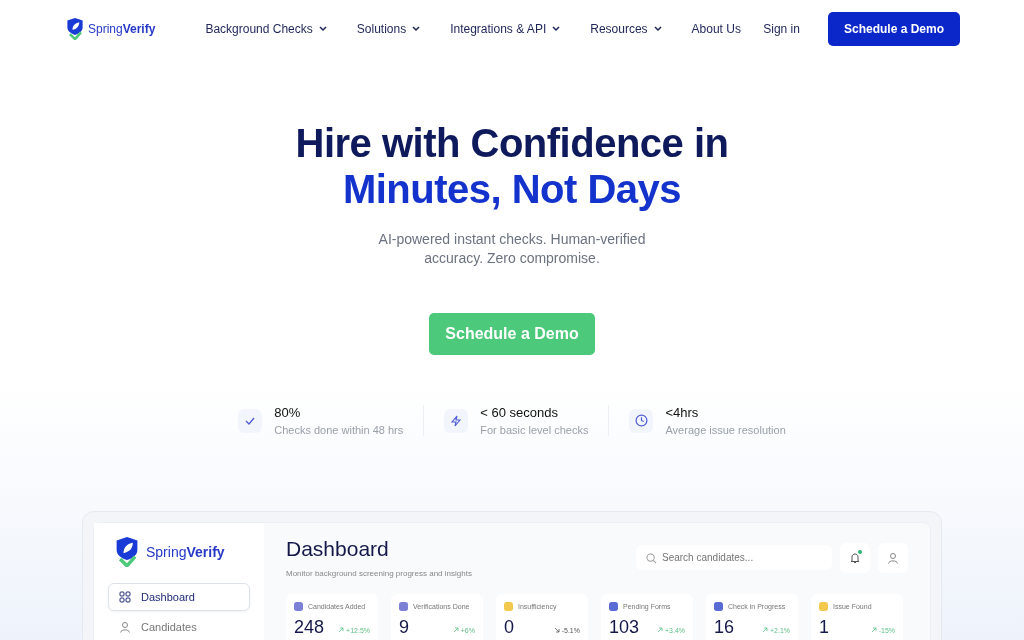 This screenshot has width=1024, height=640. What do you see at coordinates (505, 29) in the screenshot?
I see `nav-link: Integrations & API` at bounding box center [505, 29].